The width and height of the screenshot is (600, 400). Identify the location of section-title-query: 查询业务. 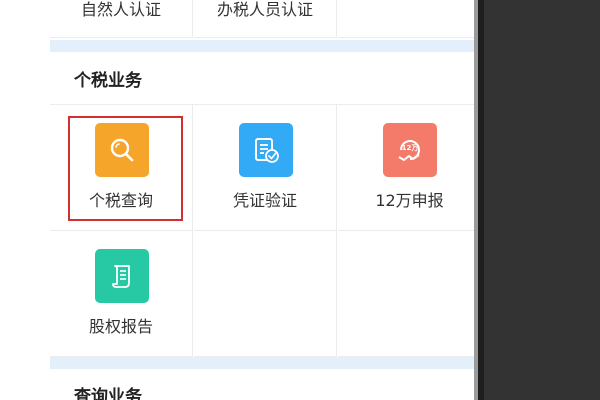
(108, 393).